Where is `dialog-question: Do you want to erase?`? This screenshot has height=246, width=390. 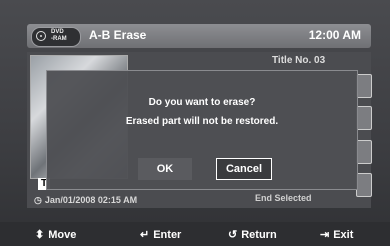
dialog-question: Do you want to erase? is located at coordinates (202, 102).